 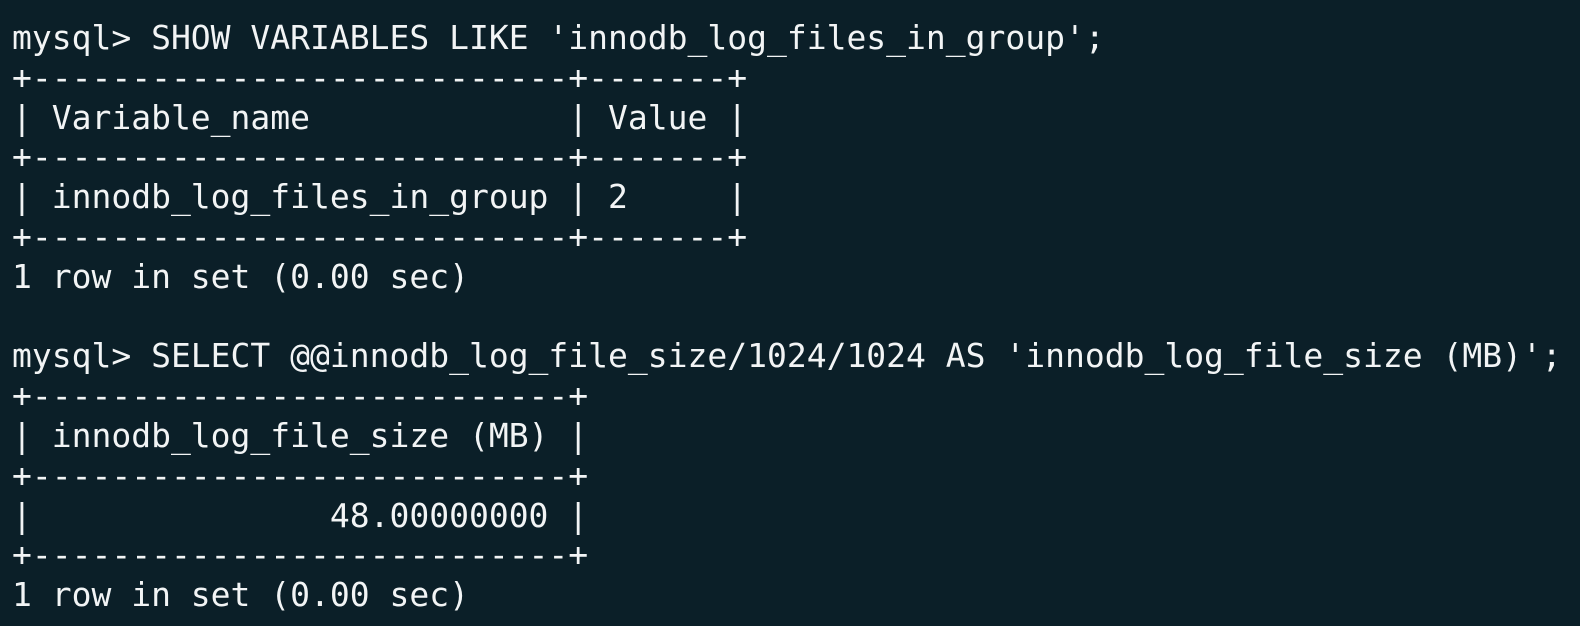 What do you see at coordinates (380, 197) in the screenshot?
I see `table-row: | innodb_log_files_in_group | 2 |` at bounding box center [380, 197].